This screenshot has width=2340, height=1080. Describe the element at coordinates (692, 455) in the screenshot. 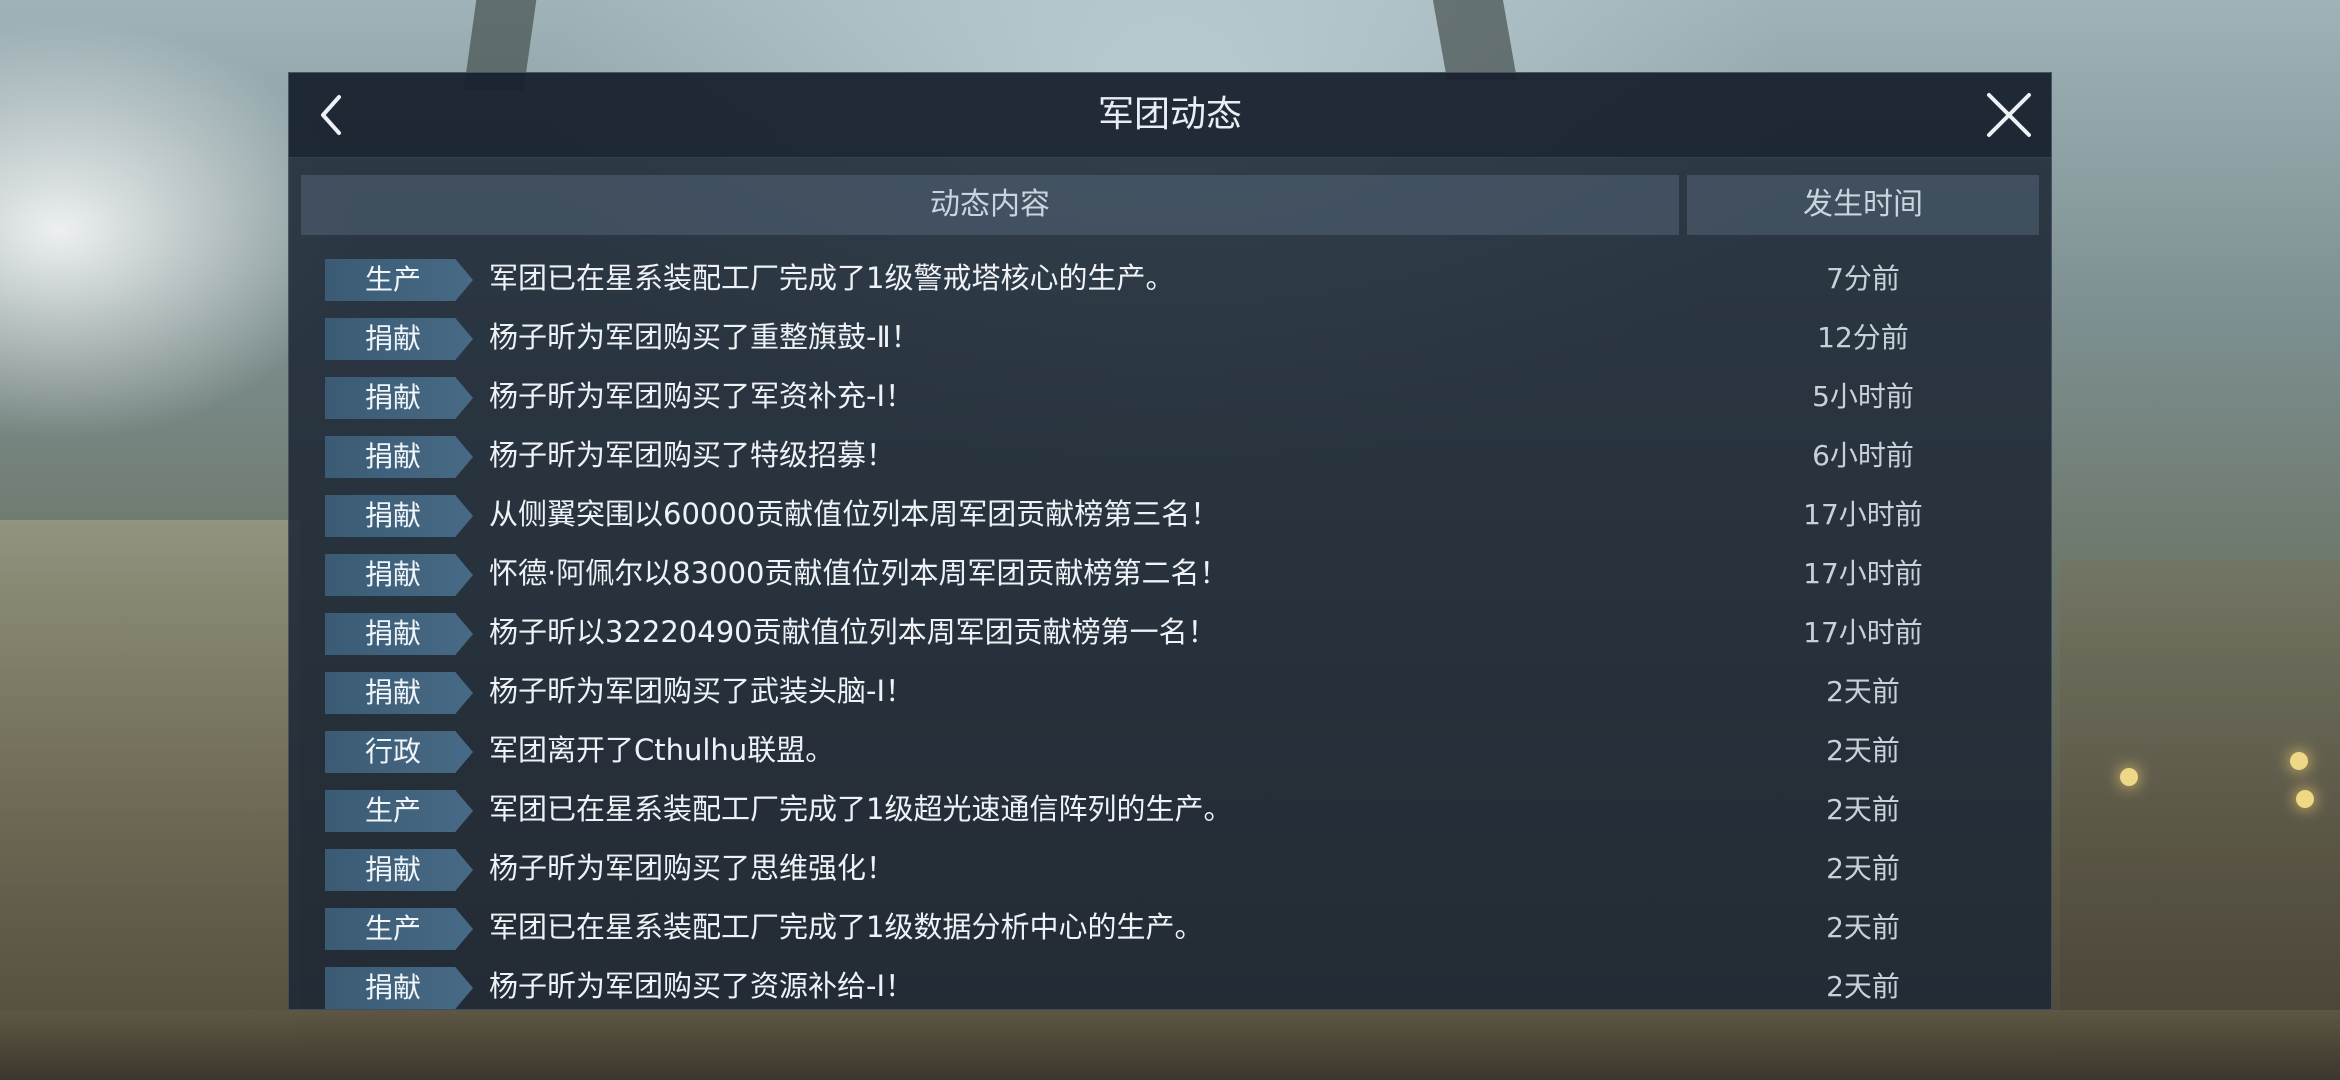

I see `activity-text: 杨子昕为军团购买了特级招募！` at that location.